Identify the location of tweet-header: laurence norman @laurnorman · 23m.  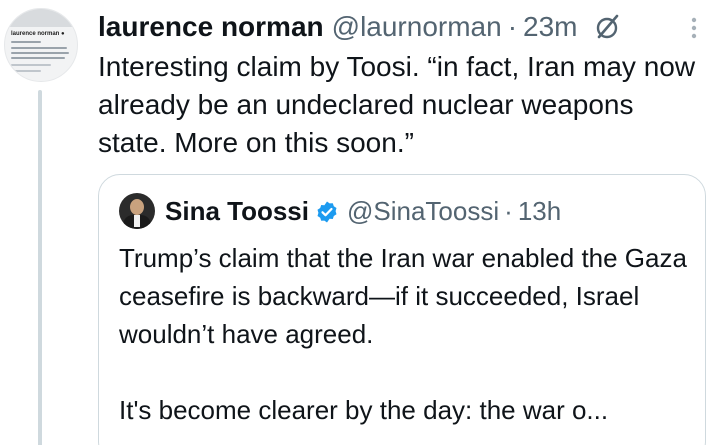
(360, 27).